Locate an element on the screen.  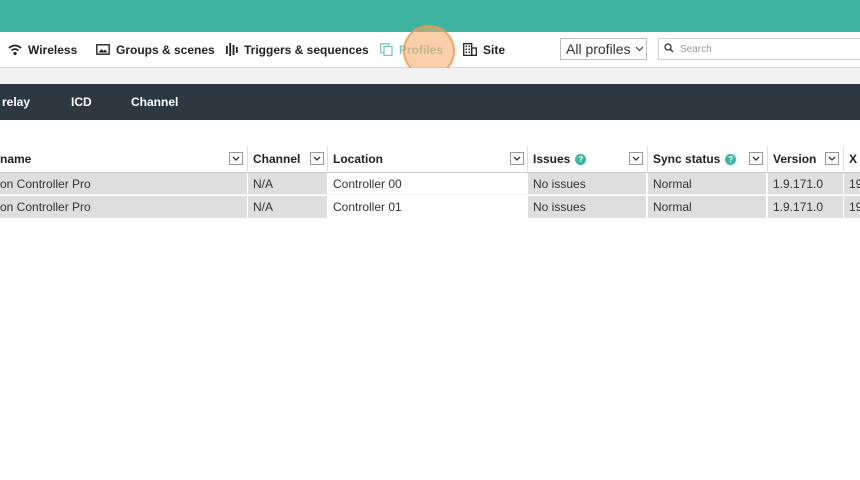
search-input is located at coordinates (765, 49).